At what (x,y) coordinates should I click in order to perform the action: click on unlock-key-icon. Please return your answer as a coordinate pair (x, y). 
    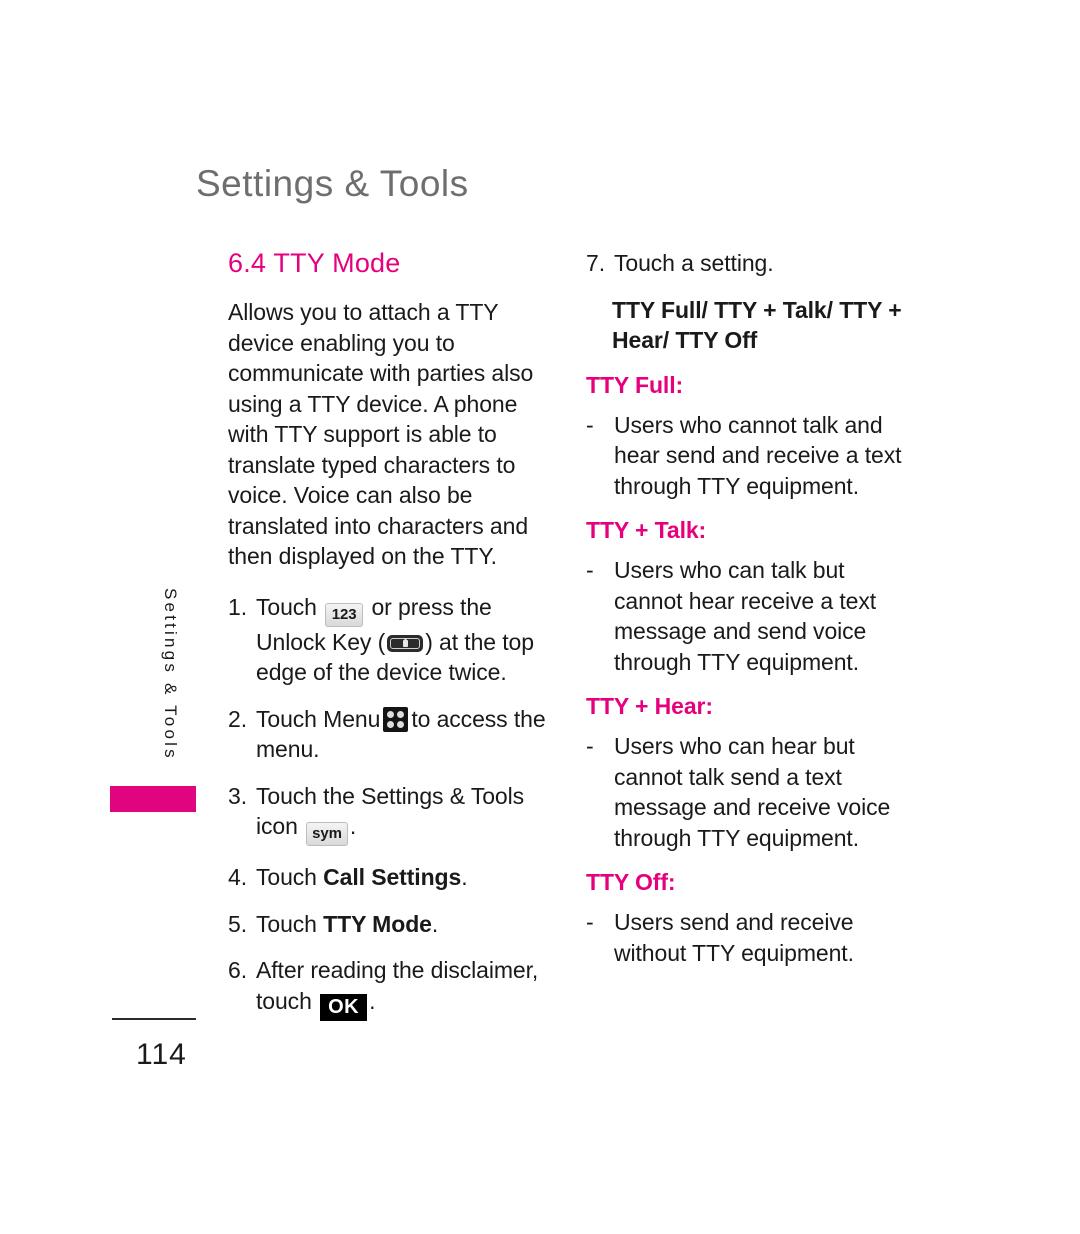
    Looking at the image, I should click on (405, 643).